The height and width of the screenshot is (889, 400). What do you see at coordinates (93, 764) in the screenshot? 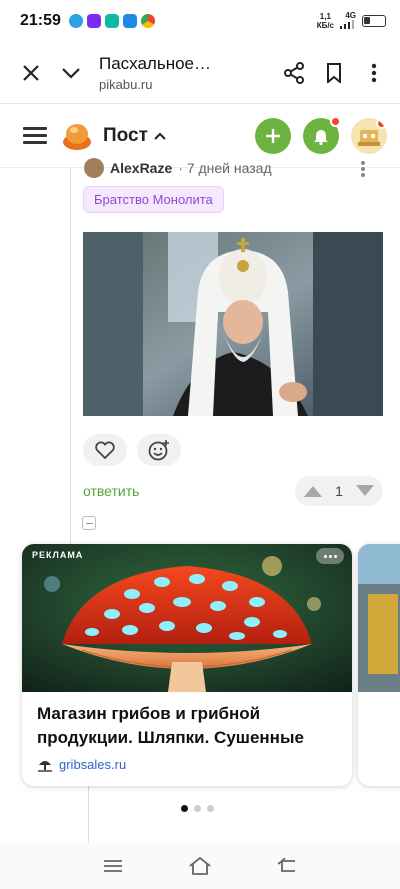
I see `ad-domain: gribsales.ru` at bounding box center [93, 764].